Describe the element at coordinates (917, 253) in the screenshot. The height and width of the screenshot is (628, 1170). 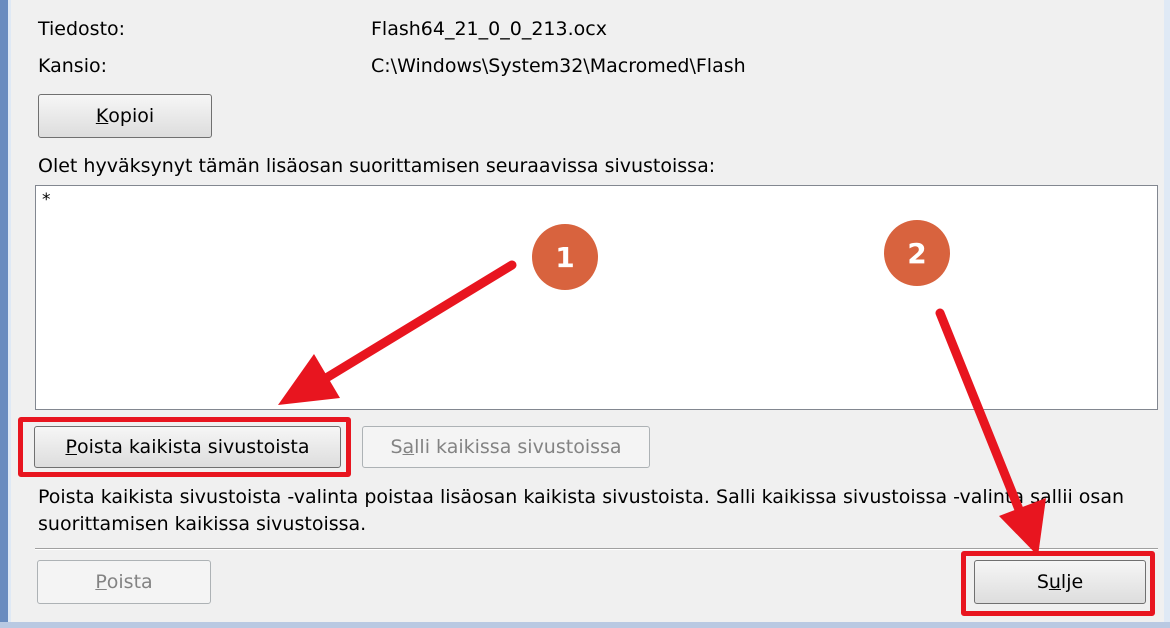
I see `step-badge-2: 2` at that location.